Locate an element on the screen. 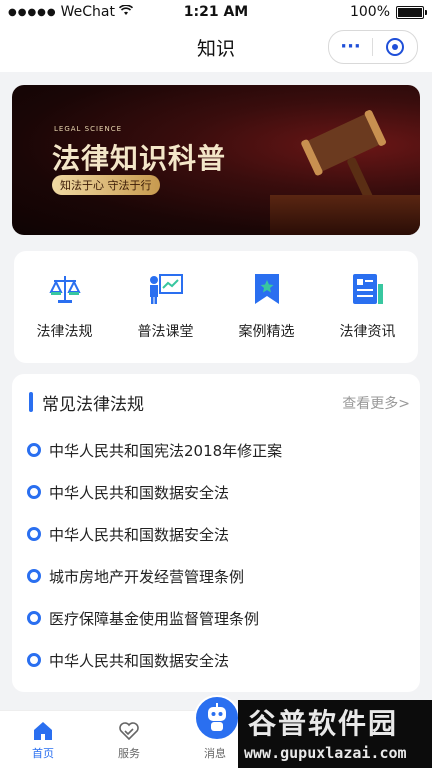  status-bar: ●●●●● WeChat 1:21 AM 100% is located at coordinates (216, 12).